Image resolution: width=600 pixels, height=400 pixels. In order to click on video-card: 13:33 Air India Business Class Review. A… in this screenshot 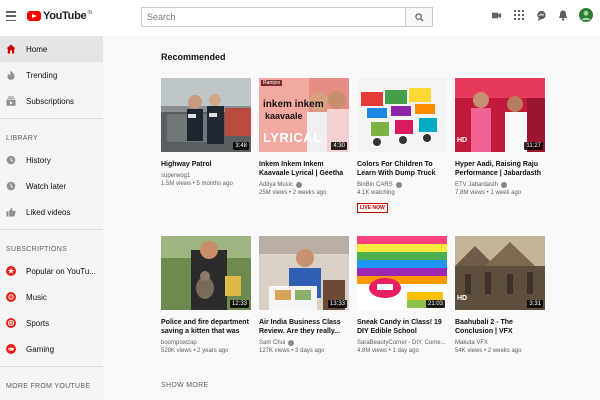, I will do `click(304, 295)`.